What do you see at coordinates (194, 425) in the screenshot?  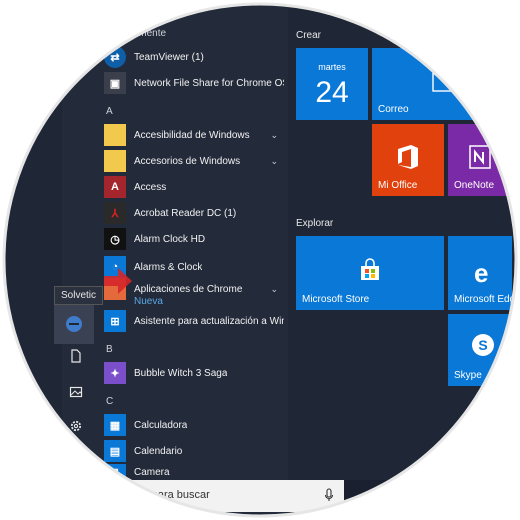 I see `app-calculadora: ▦ Calculadora` at bounding box center [194, 425].